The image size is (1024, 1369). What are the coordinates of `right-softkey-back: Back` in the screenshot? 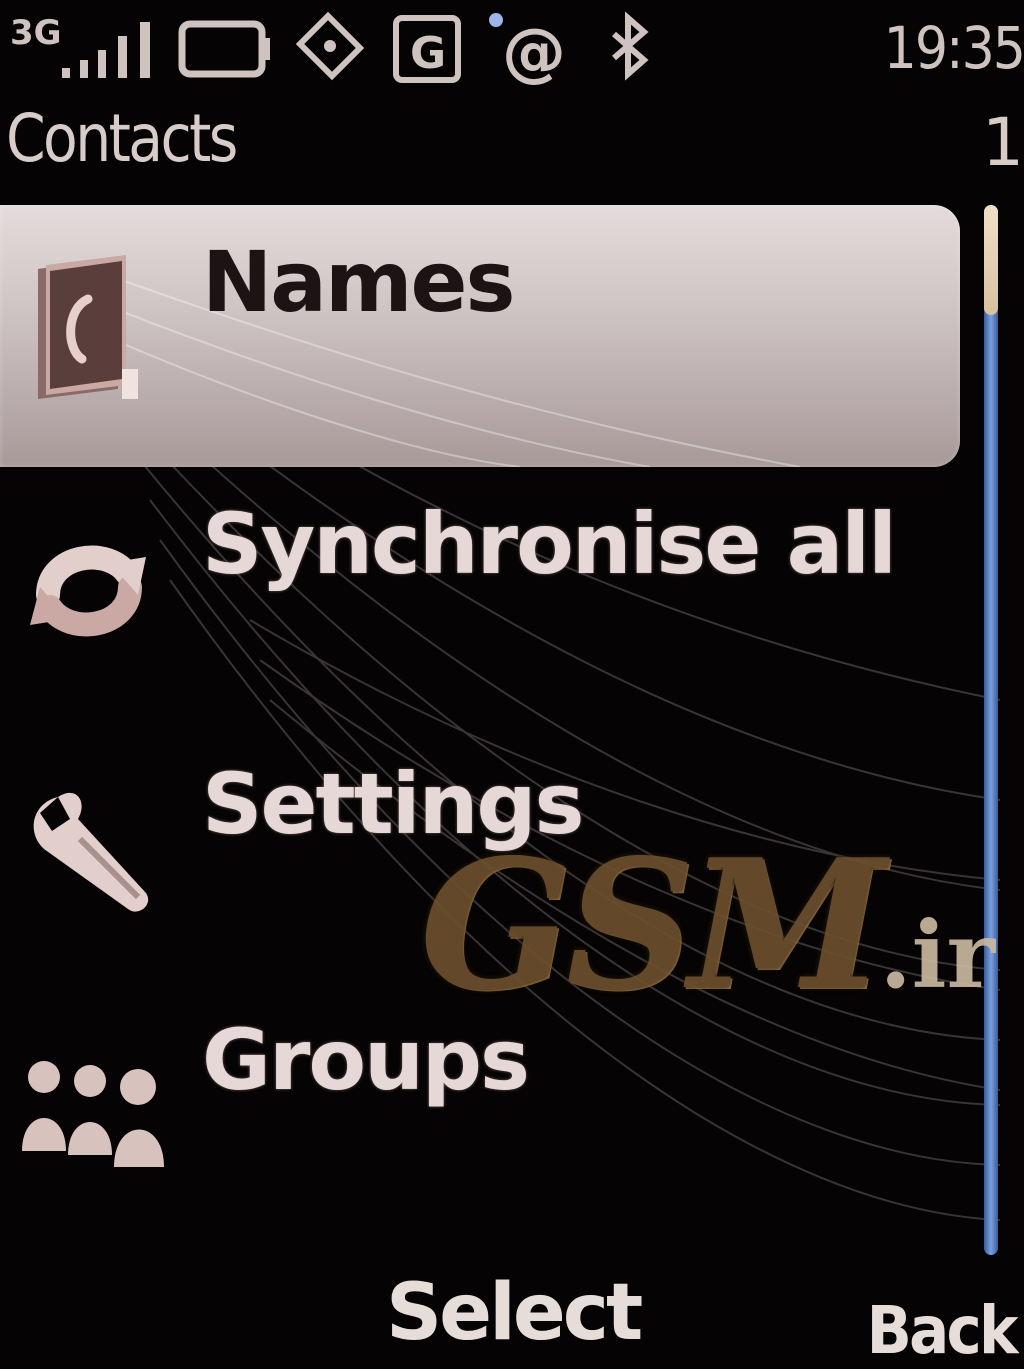 It's located at (943, 1330).